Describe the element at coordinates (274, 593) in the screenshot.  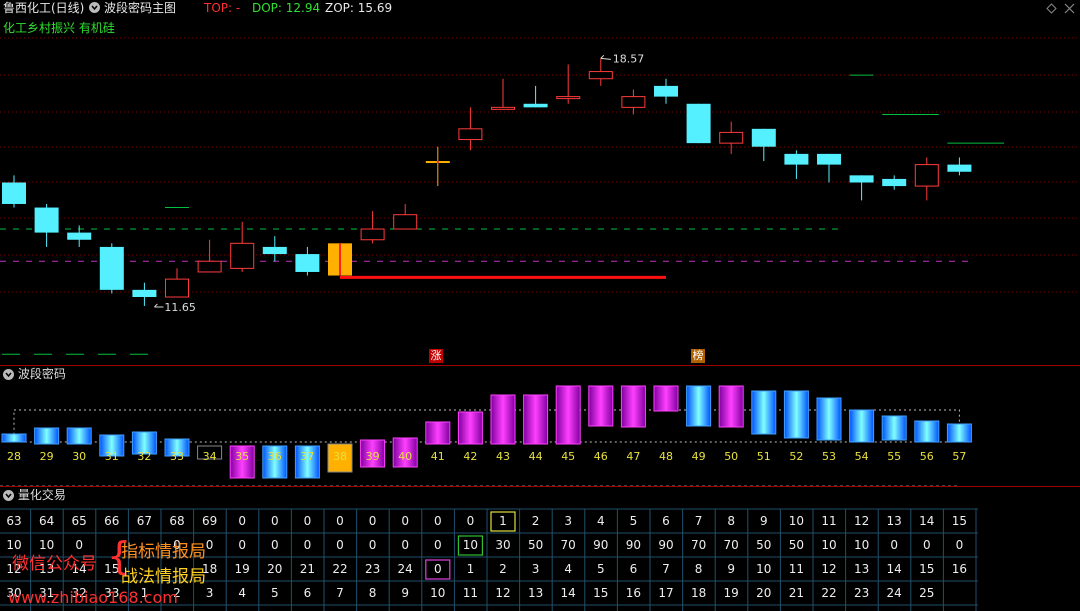
I see `grid-cell: 5` at that location.